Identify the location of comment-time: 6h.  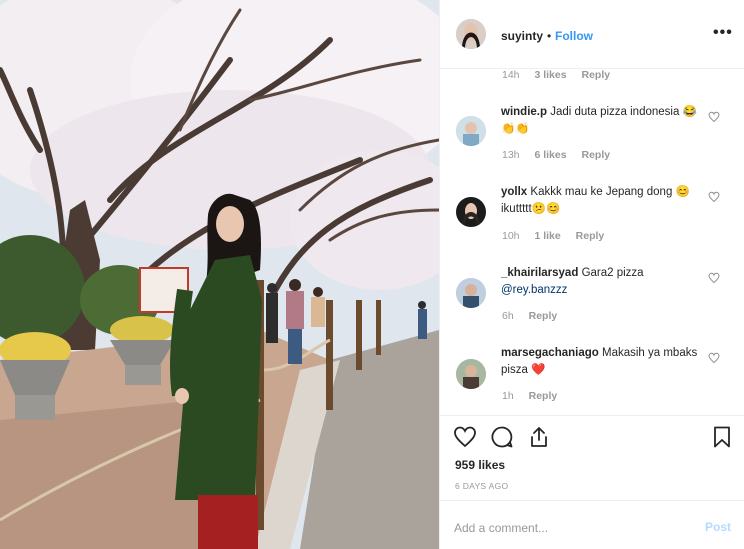
(508, 316).